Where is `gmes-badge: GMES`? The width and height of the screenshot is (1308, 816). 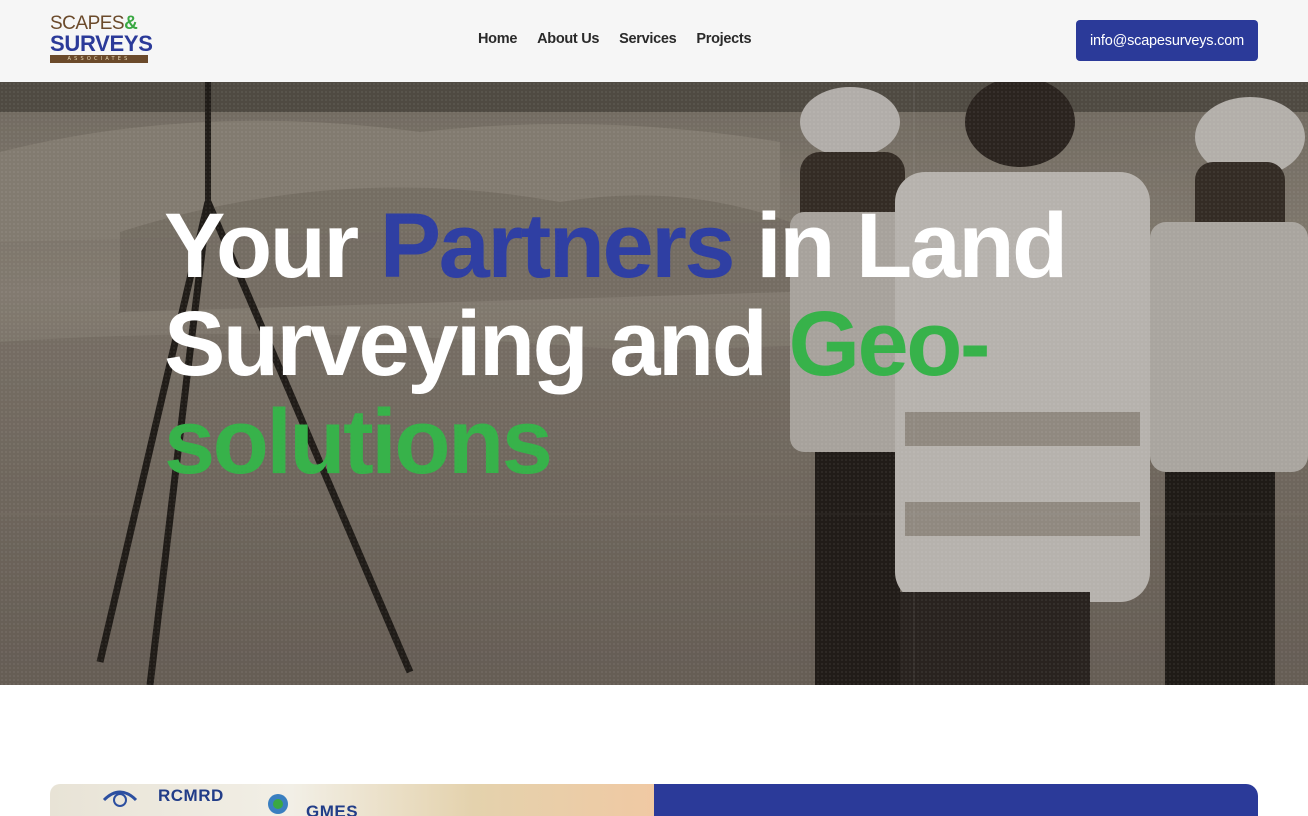
gmes-badge: GMES is located at coordinates (332, 809).